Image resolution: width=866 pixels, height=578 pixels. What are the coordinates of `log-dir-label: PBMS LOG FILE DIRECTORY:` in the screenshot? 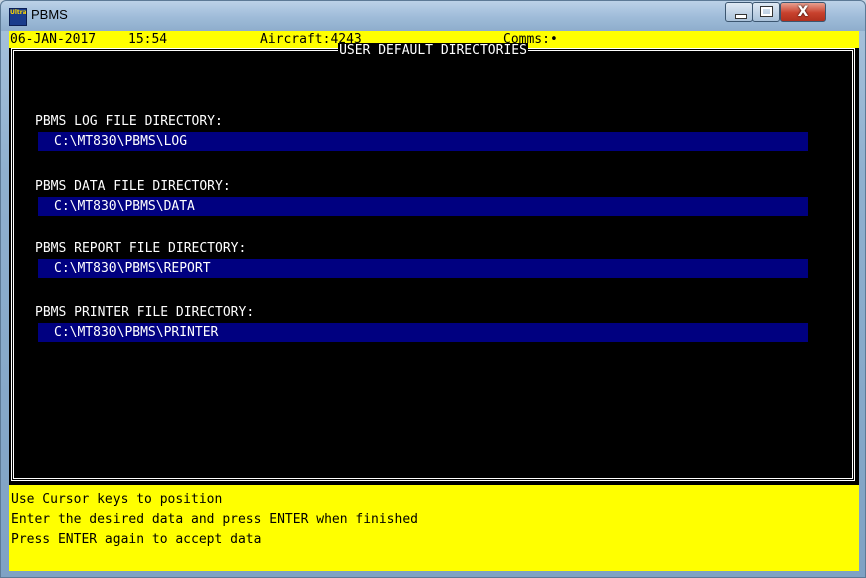 It's located at (129, 121).